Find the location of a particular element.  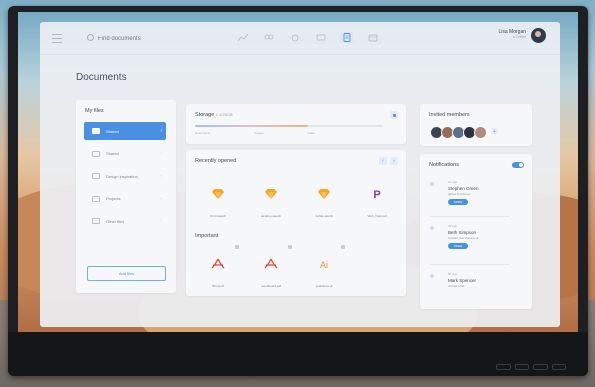

notifications-toggle is located at coordinates (518, 165).